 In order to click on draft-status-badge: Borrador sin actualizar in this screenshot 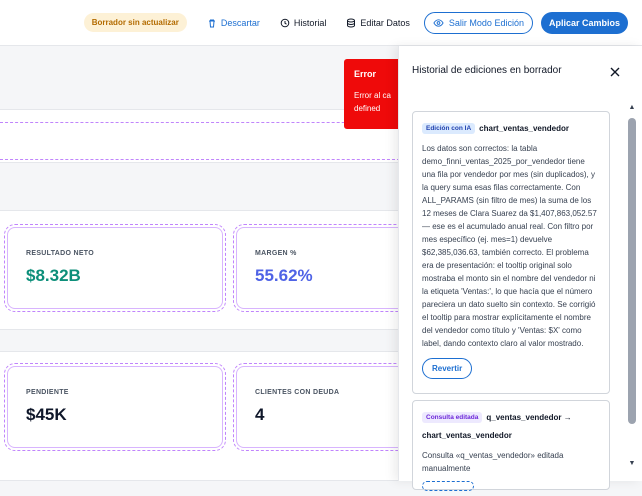, I will do `click(135, 22)`.